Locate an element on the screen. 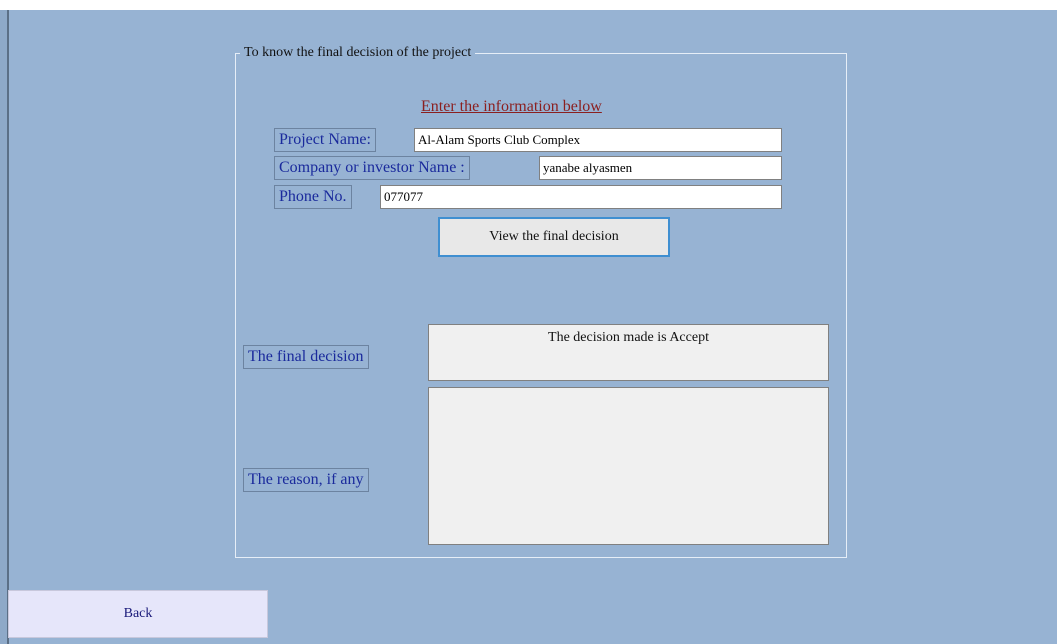 The height and width of the screenshot is (644, 1057). company-name-input is located at coordinates (660, 168).